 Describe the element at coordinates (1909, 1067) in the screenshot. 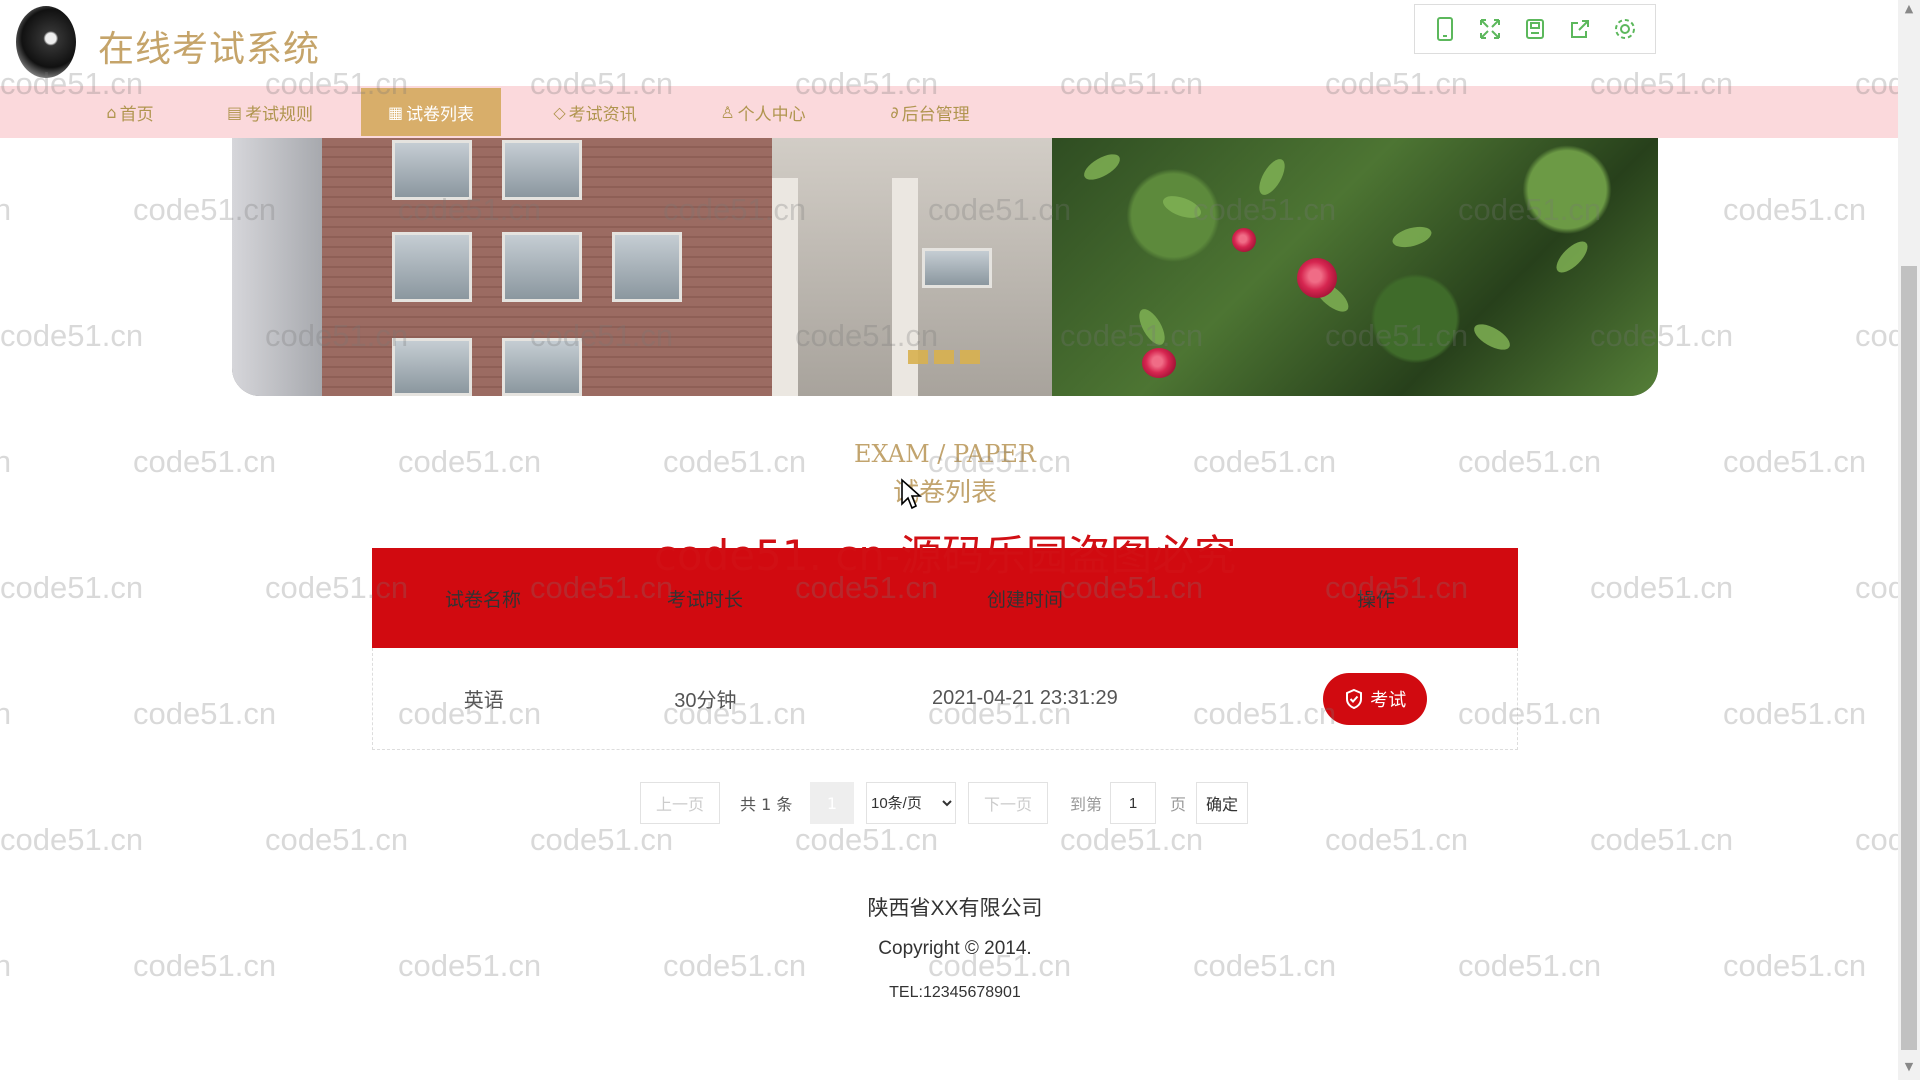

I see `scroll-down-arrow-icon: ▼` at that location.